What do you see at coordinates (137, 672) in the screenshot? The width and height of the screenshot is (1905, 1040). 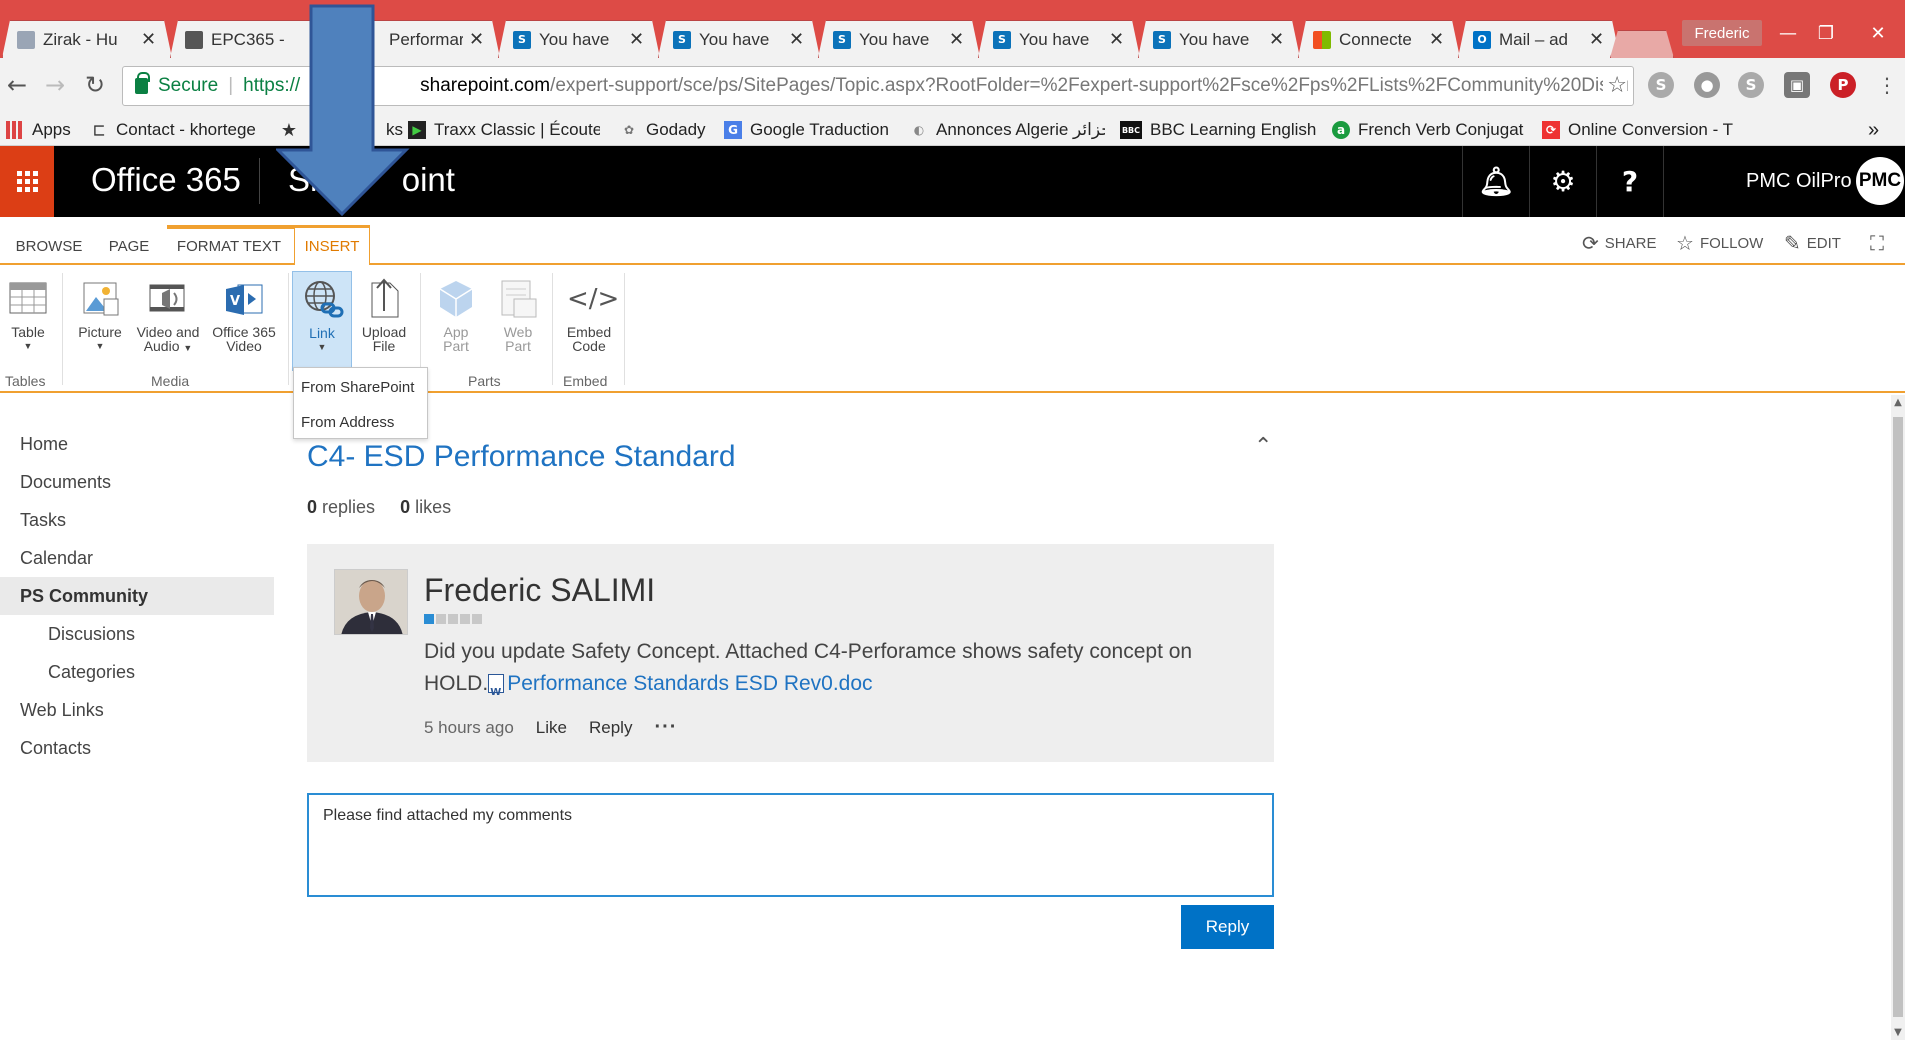 I see `nav-item-categories: Categories` at bounding box center [137, 672].